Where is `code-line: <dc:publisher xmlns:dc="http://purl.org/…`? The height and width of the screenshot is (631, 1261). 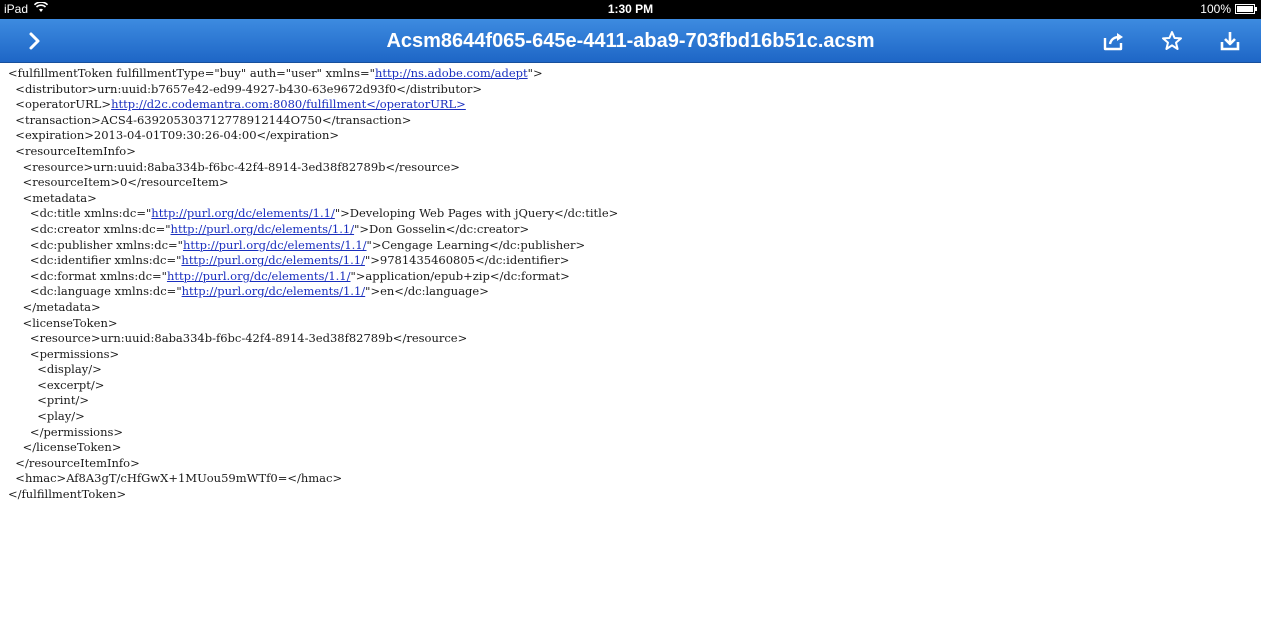
code-line: <dc:publisher xmlns:dc="http://purl.org/… is located at coordinates (634, 246).